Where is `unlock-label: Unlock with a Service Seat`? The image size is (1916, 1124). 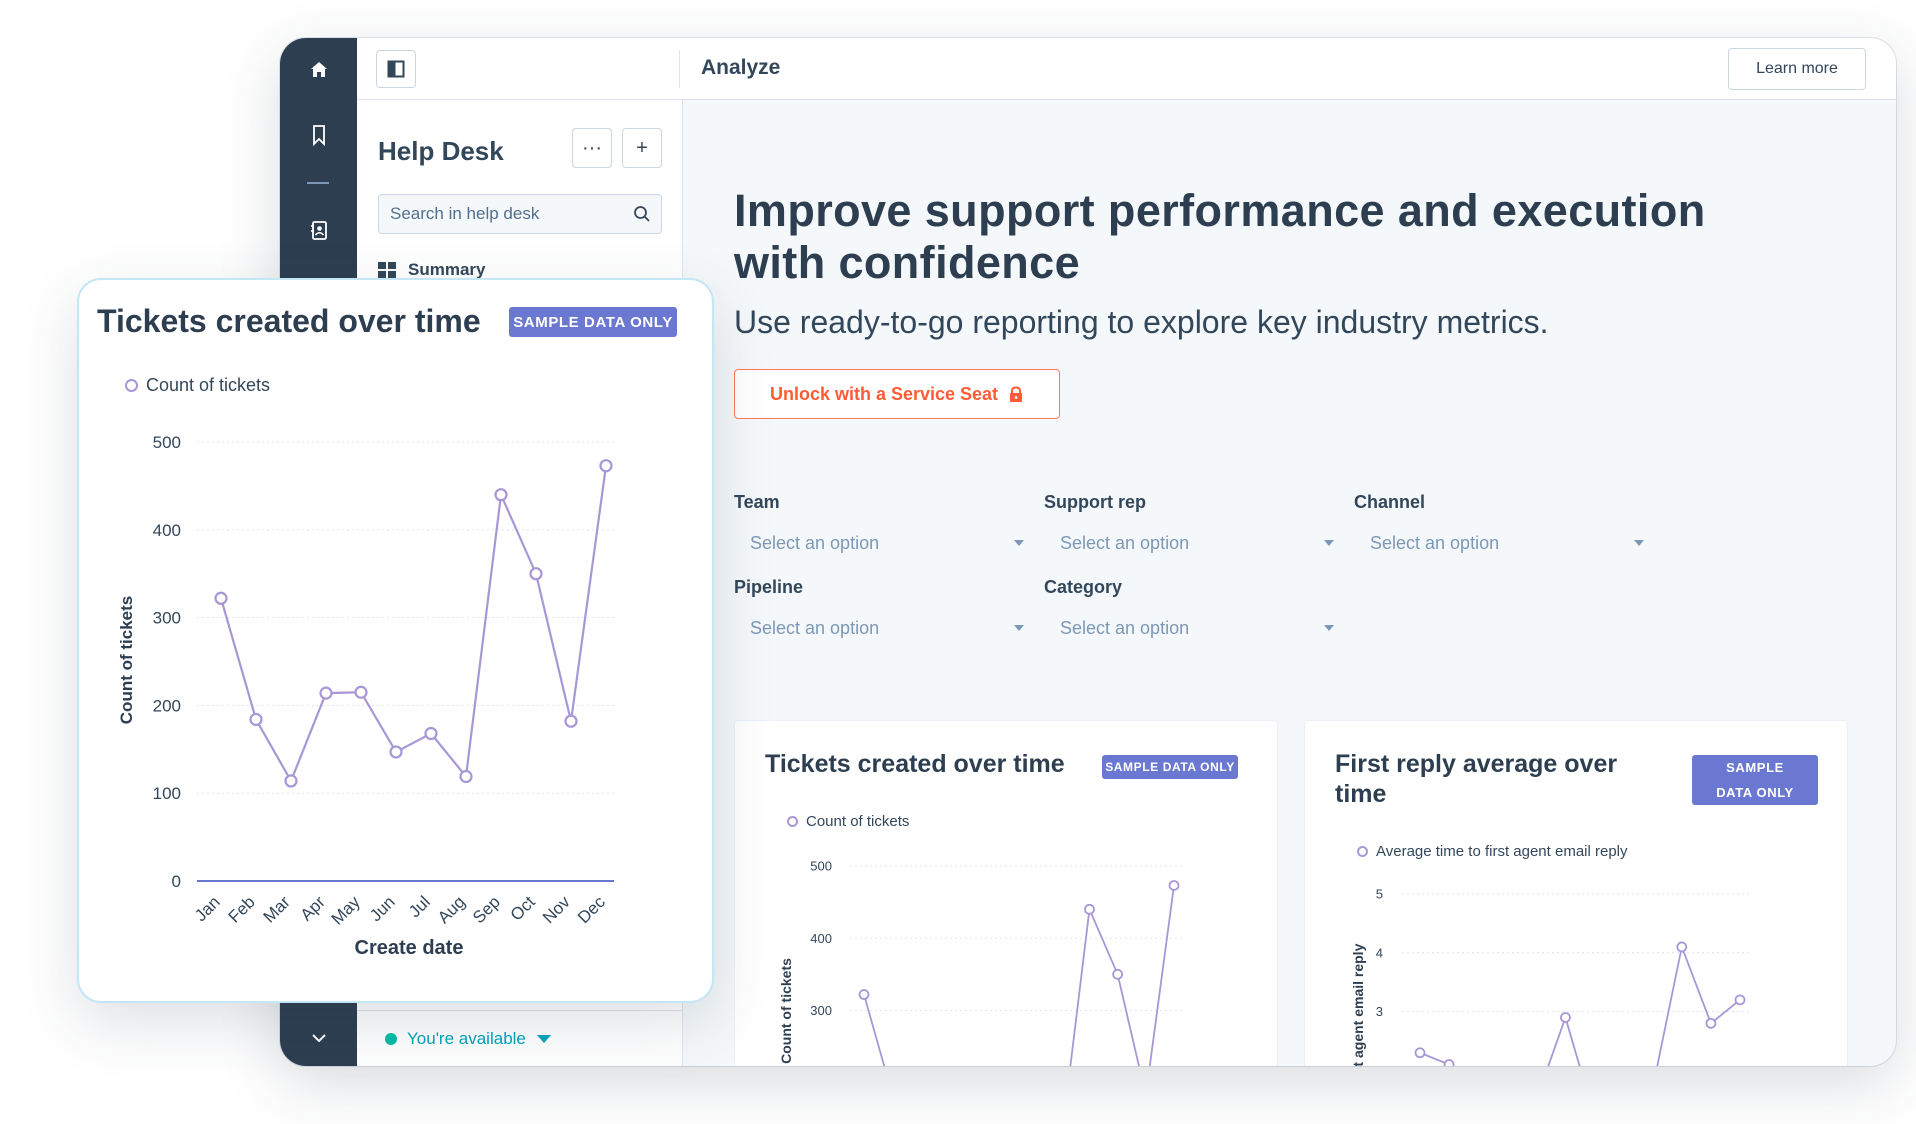 unlock-label: Unlock with a Service Seat is located at coordinates (884, 393).